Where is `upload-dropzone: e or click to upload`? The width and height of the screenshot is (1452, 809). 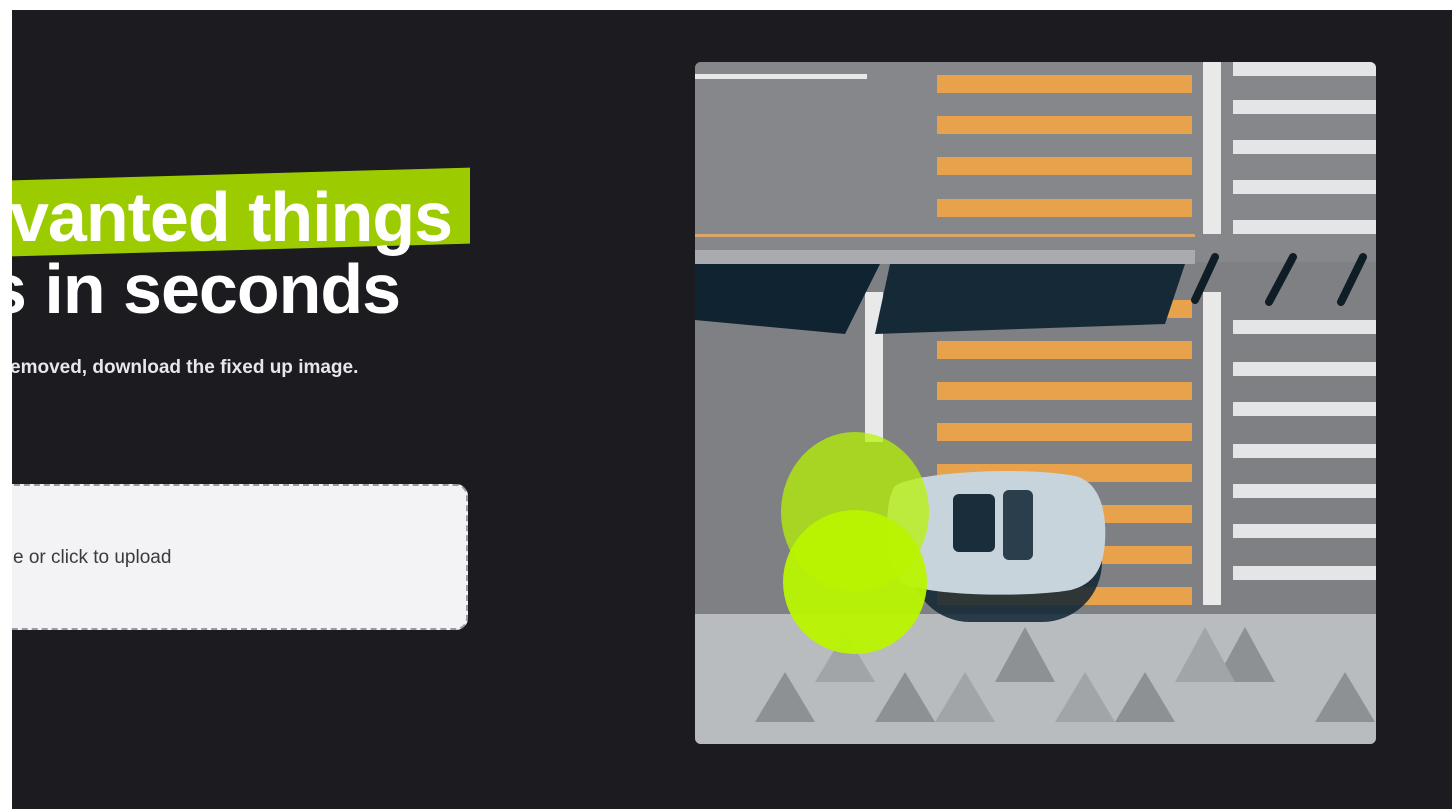
upload-dropzone: e or click to upload is located at coordinates (240, 557).